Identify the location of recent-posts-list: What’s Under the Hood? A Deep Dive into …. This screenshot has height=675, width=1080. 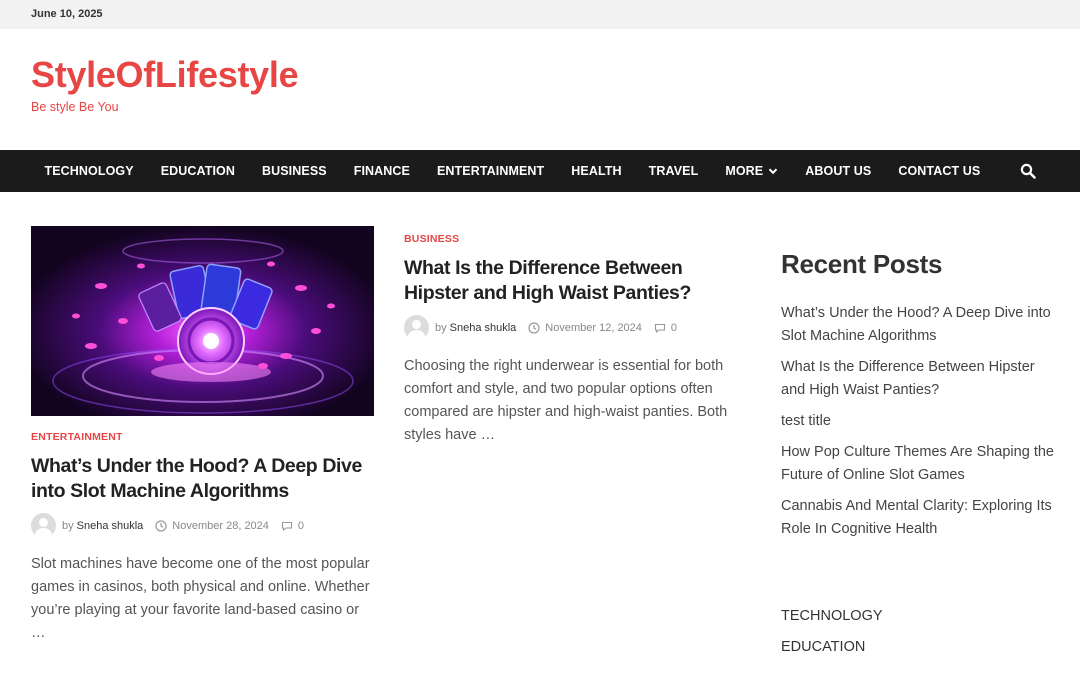
(921, 421).